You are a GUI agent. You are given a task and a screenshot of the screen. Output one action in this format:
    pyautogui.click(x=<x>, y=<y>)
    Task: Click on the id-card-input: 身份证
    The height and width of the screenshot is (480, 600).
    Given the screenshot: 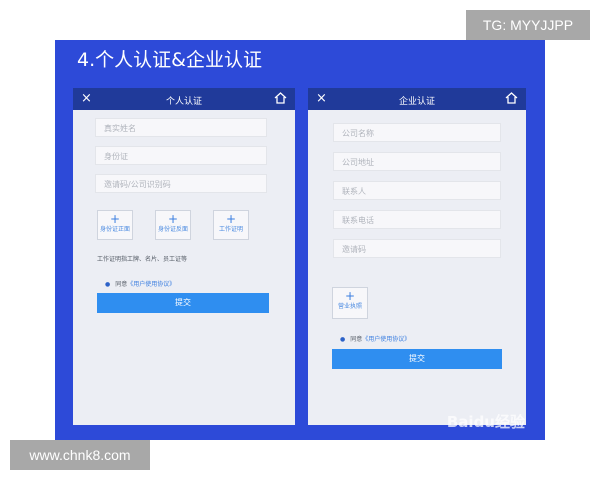 What is the action you would take?
    pyautogui.click(x=181, y=155)
    